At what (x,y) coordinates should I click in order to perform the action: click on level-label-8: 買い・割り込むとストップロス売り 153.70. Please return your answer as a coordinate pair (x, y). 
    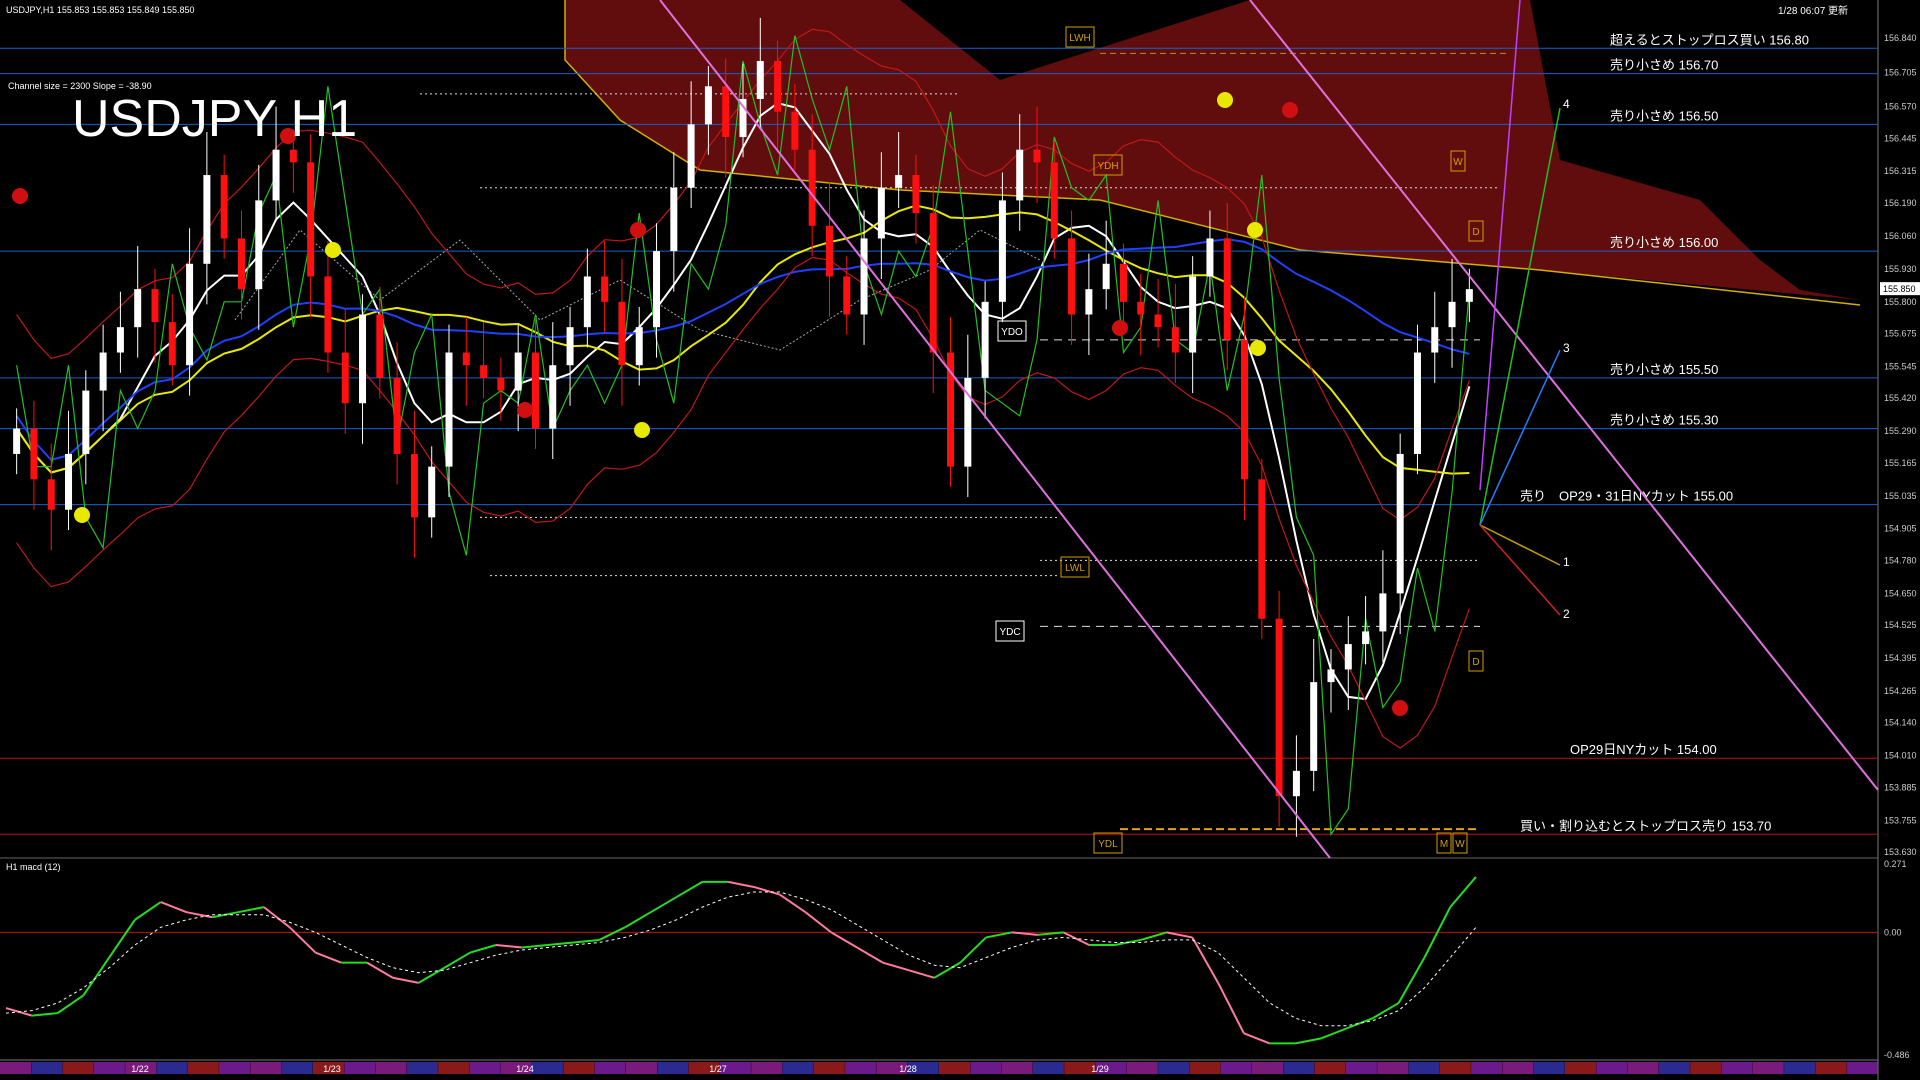
    Looking at the image, I should click on (1645, 825).